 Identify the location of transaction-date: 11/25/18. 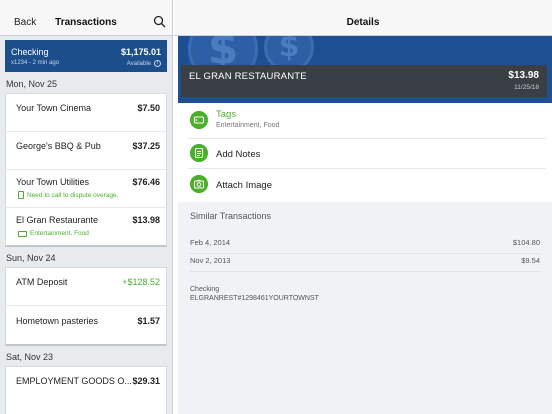
(526, 87).